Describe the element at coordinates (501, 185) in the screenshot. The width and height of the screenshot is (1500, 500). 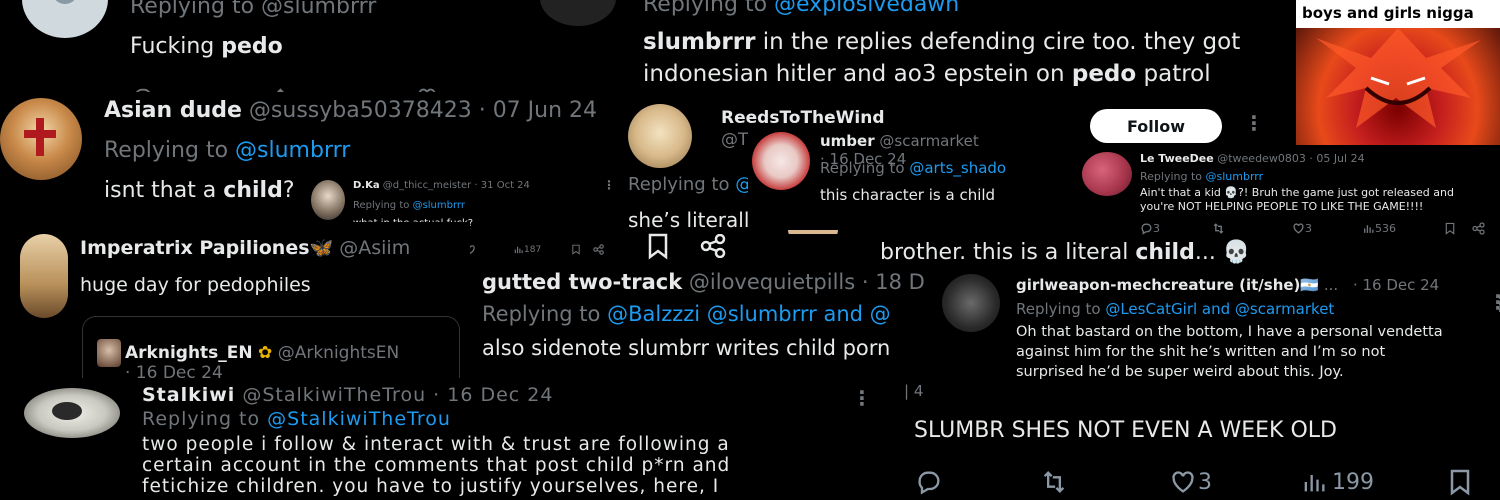
I see `tweet-date: · 31 Oct 24` at that location.